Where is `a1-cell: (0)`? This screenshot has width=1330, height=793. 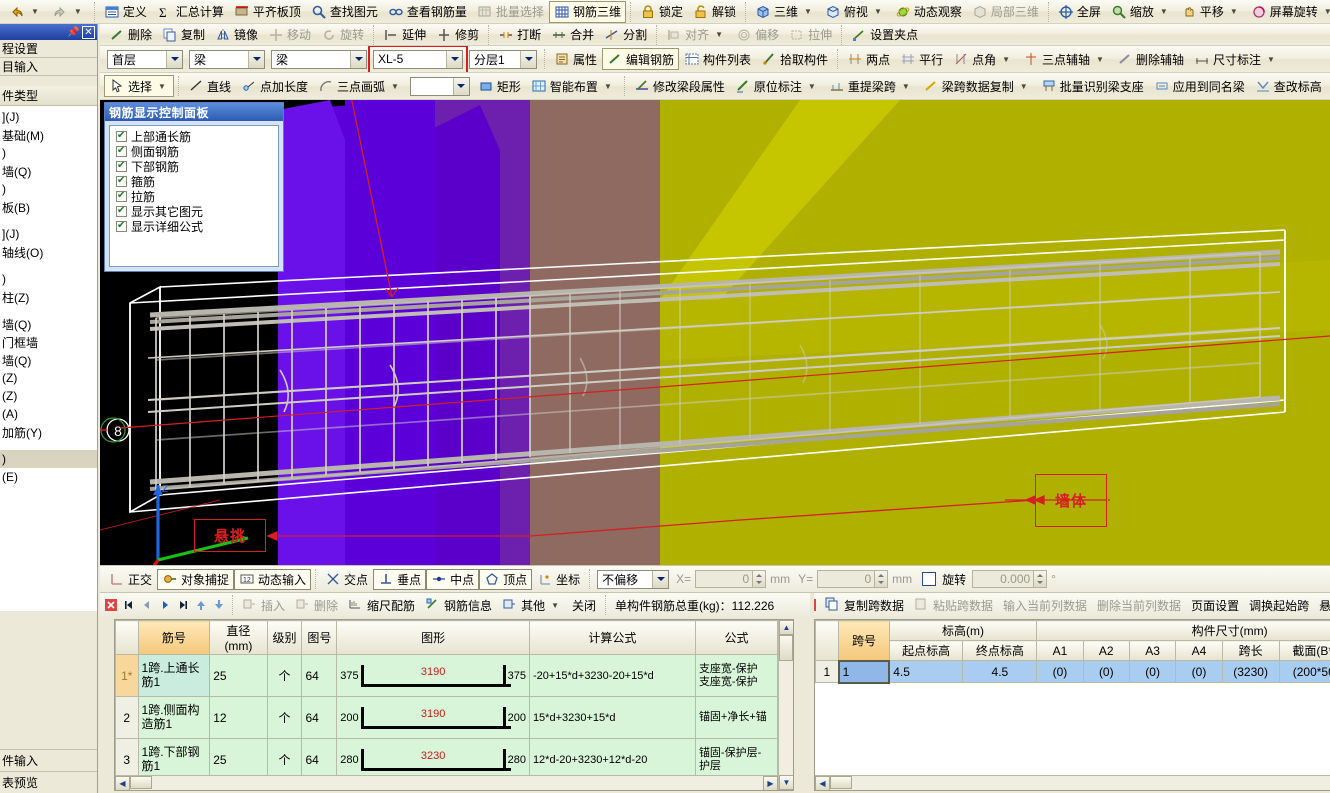
a1-cell: (0) is located at coordinates (1060, 671).